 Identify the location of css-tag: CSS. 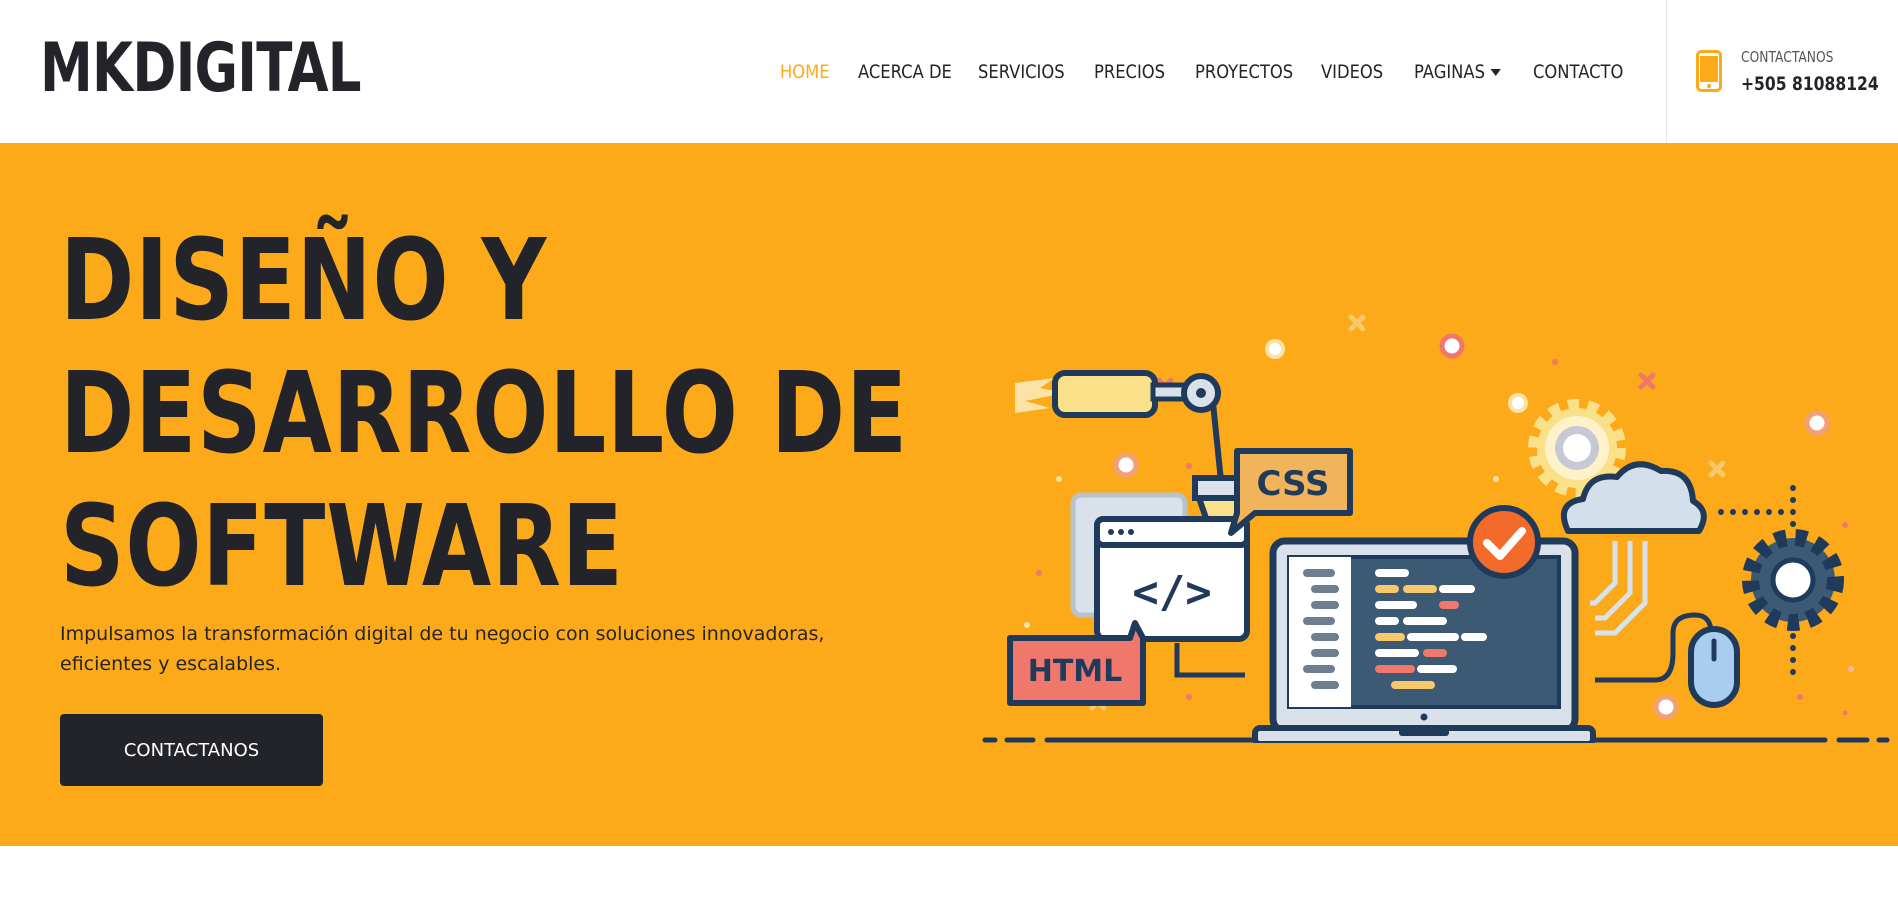
(1290, 492).